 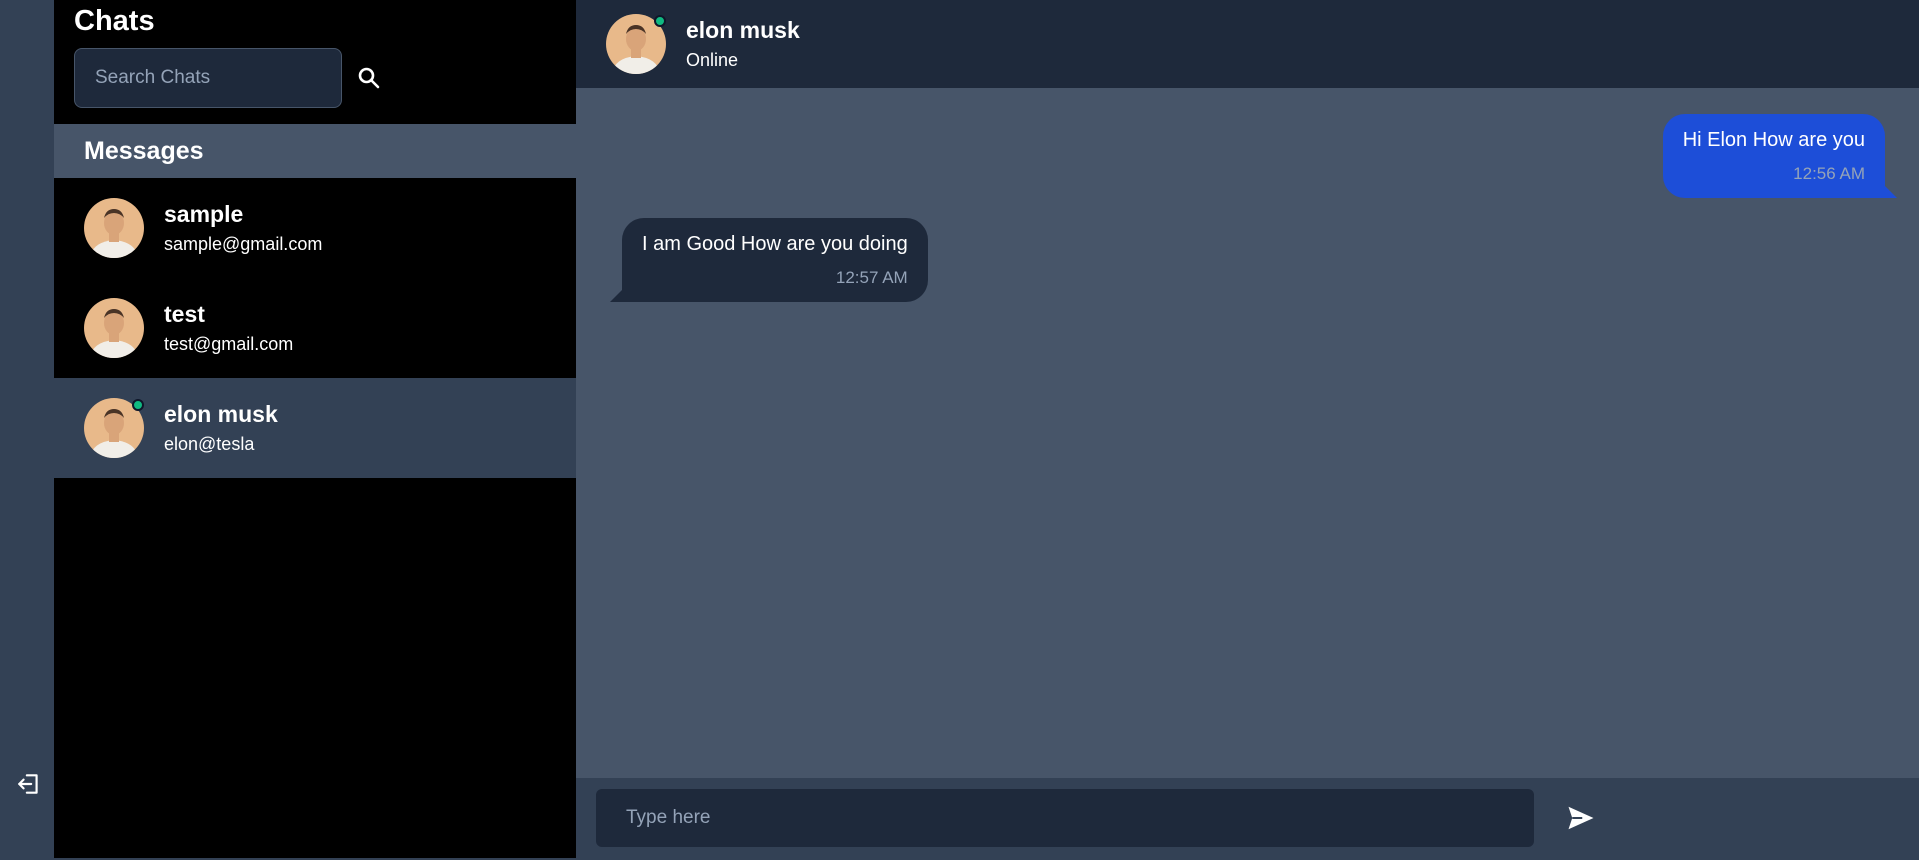 I want to click on search-input, so click(x=208, y=78).